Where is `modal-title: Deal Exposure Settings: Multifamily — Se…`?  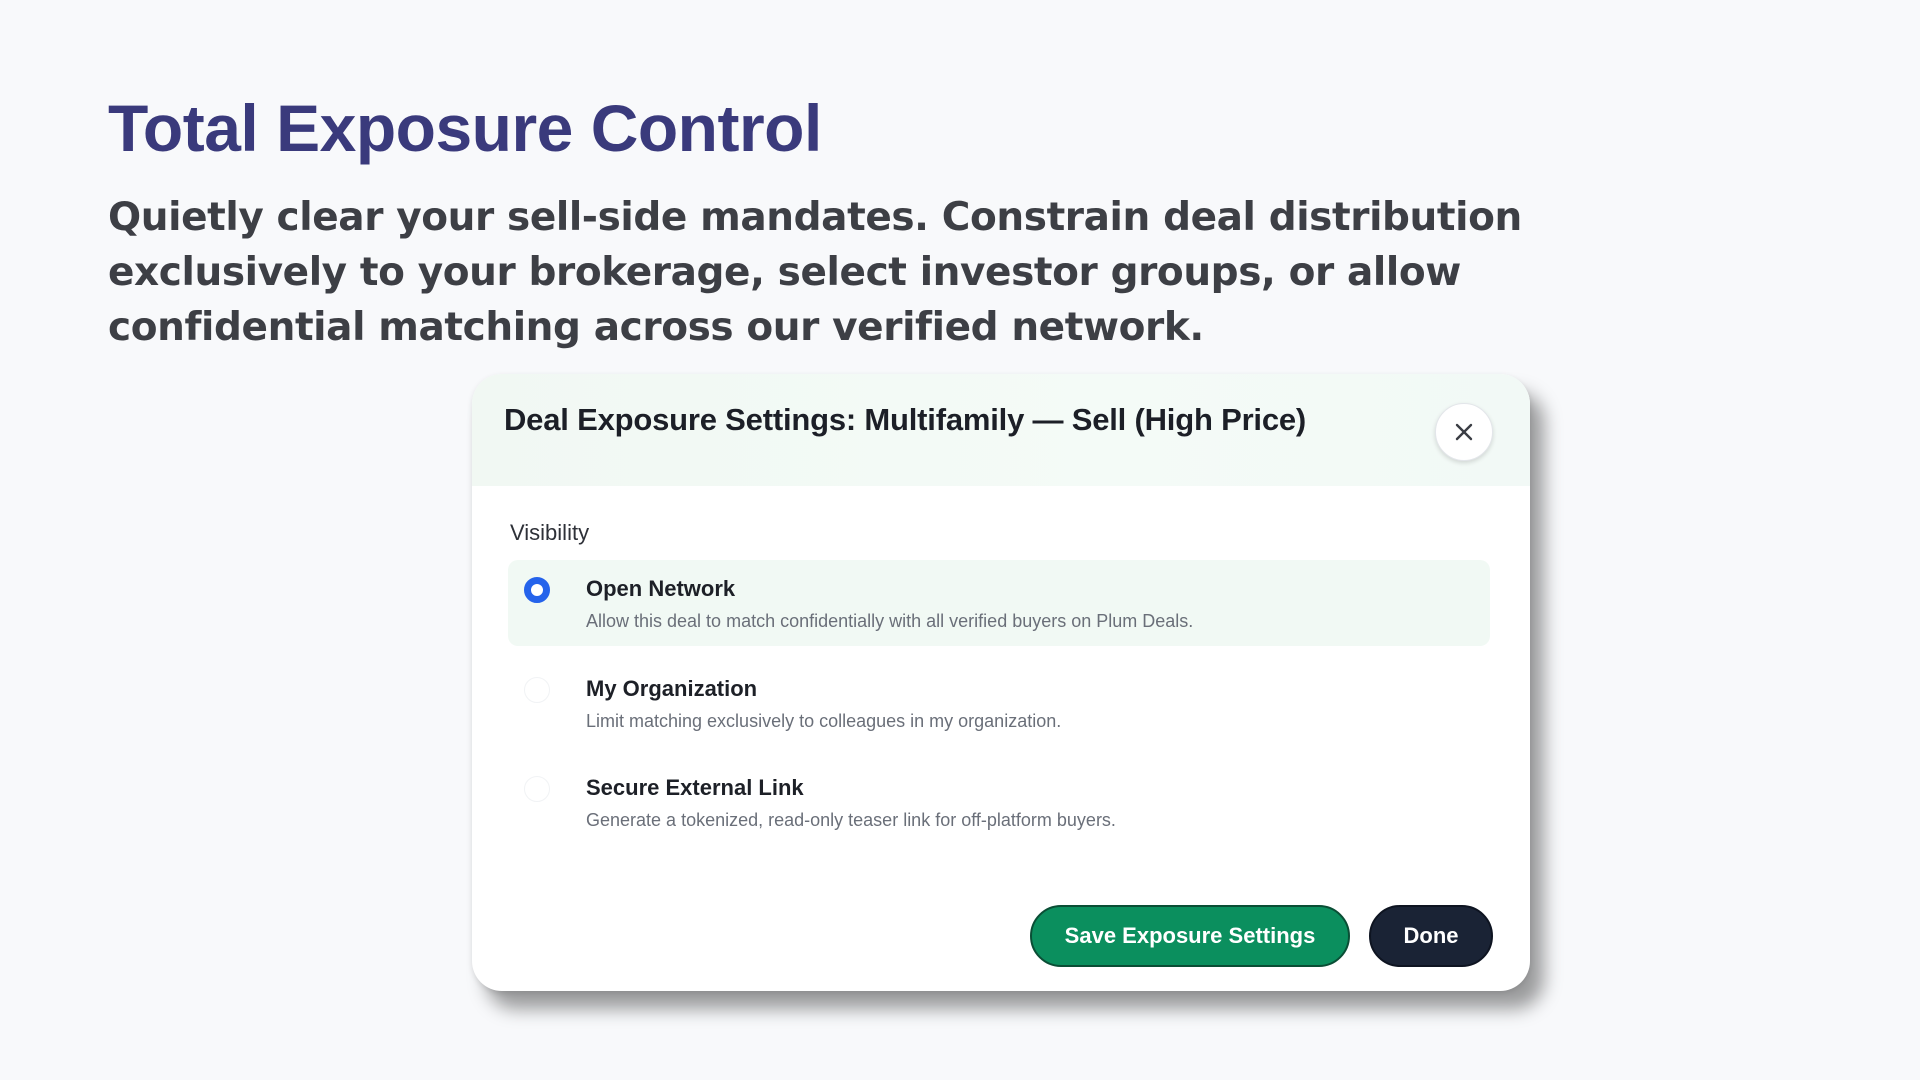
modal-title: Deal Exposure Settings: Multifamily — Se… is located at coordinates (905, 419).